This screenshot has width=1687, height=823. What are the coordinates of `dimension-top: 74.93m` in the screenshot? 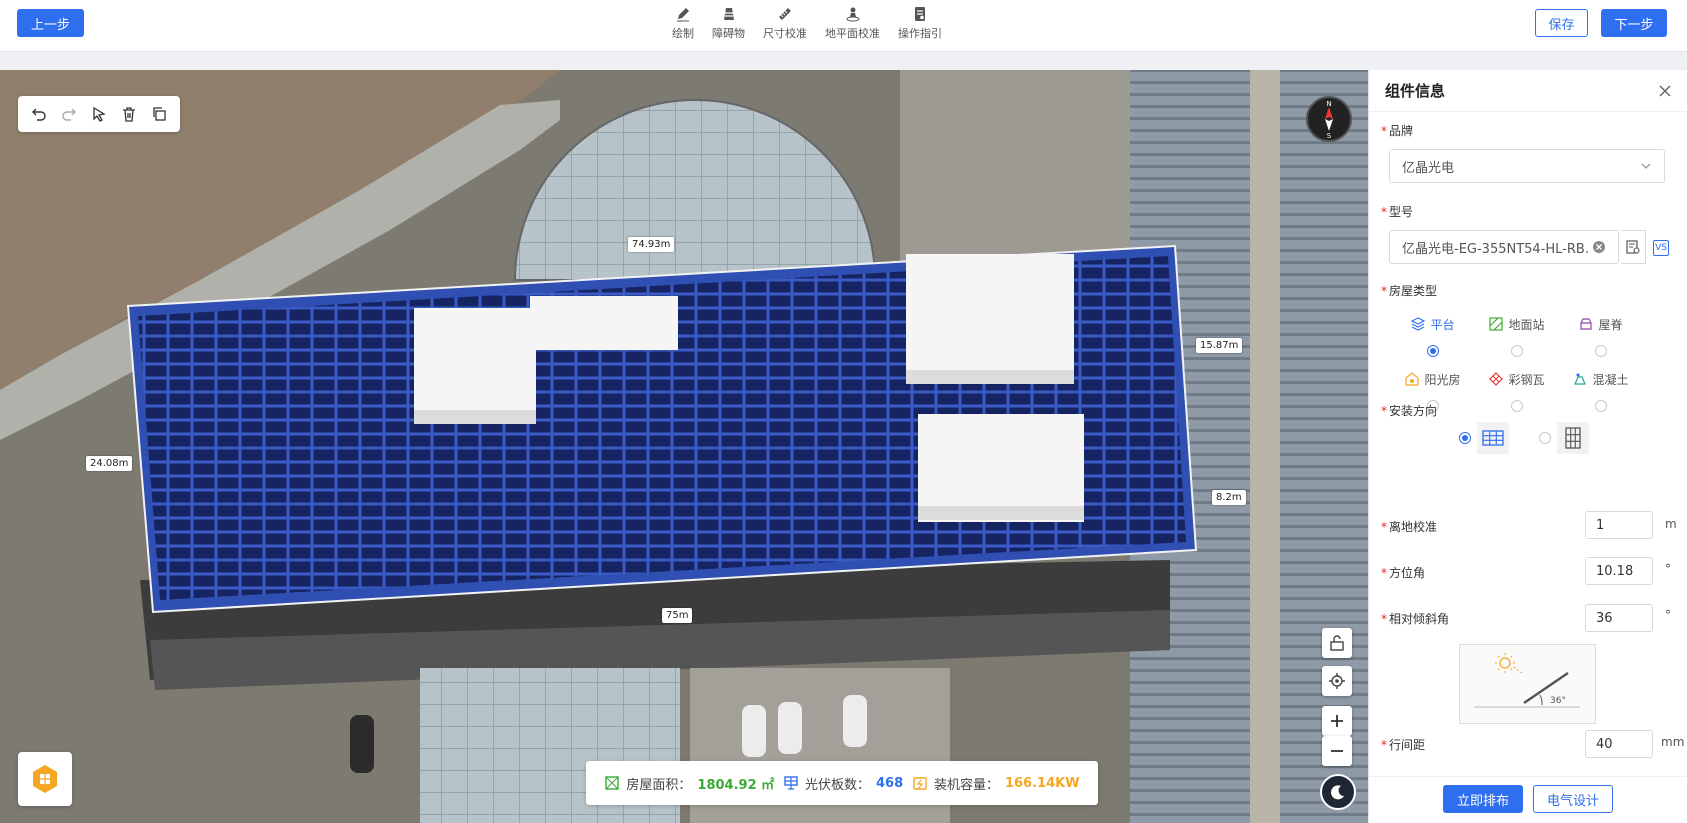 It's located at (651, 244).